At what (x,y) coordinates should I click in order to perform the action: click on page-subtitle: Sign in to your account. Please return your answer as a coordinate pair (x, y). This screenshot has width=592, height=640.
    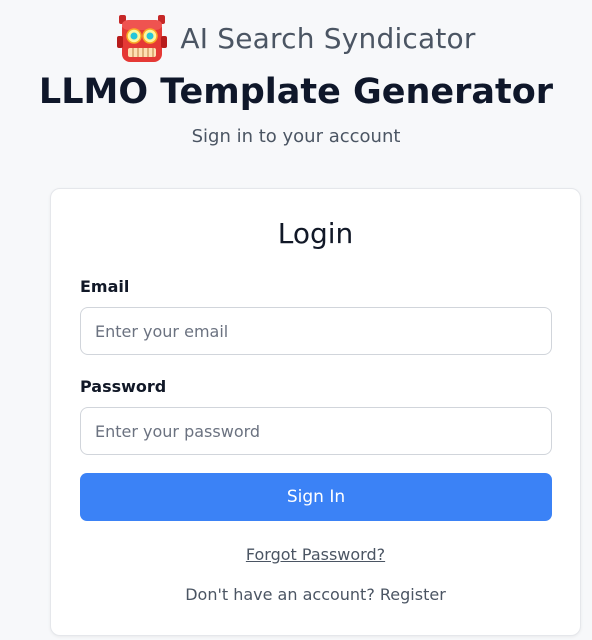
    Looking at the image, I should click on (296, 136).